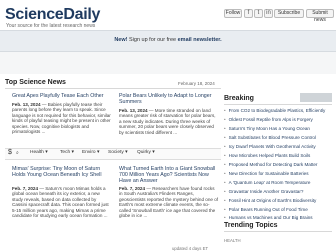 This screenshot has width=336, height=252. I want to click on dollar-icon: $, so click(10, 152).